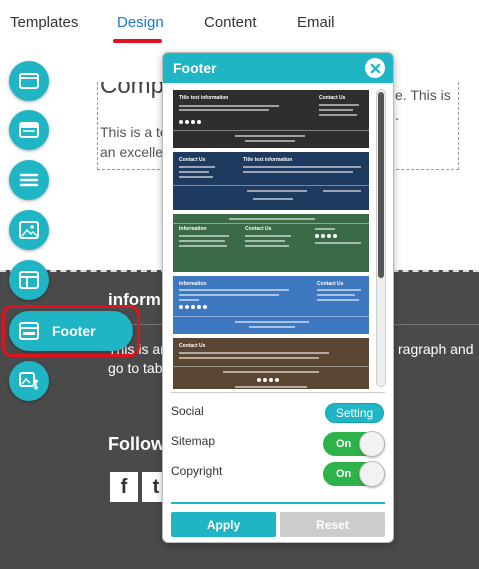 Image resolution: width=479 pixels, height=569 pixels. I want to click on sidebar-item-layout, so click(29, 280).